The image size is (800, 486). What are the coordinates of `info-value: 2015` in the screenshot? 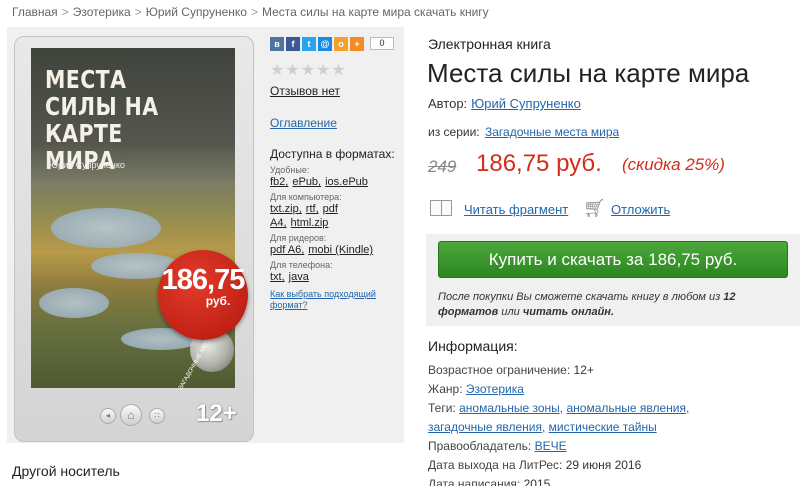 It's located at (537, 481).